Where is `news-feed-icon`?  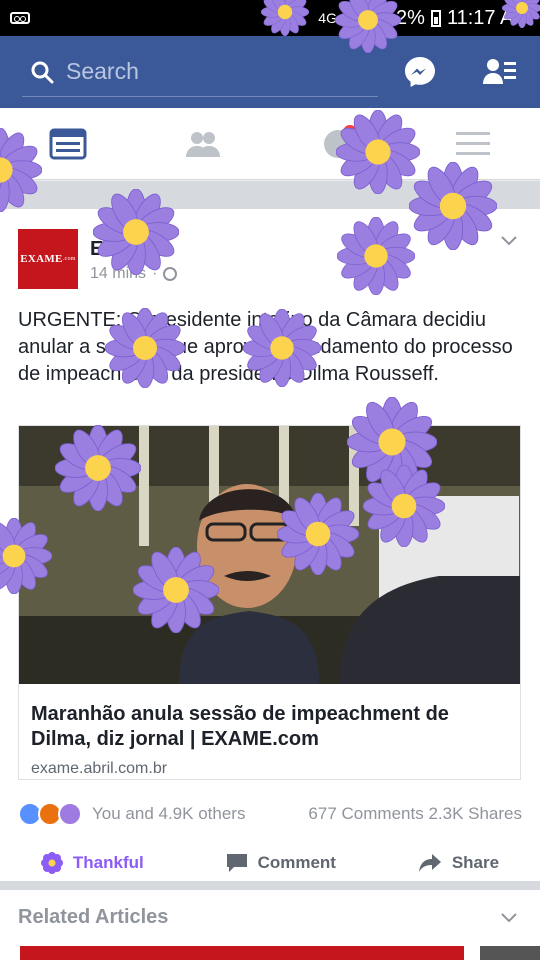
news-feed-icon is located at coordinates (67, 143).